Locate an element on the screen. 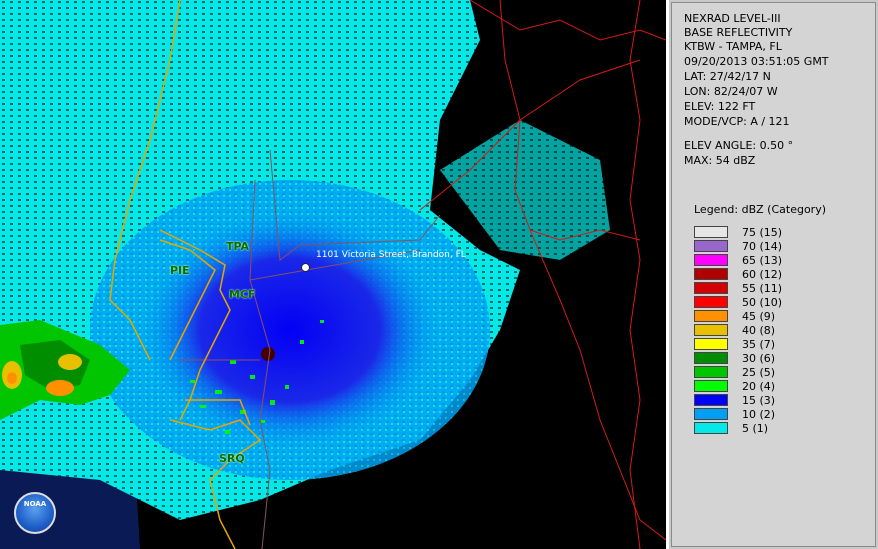  legend-row: 15 (3) is located at coordinates (734, 400).